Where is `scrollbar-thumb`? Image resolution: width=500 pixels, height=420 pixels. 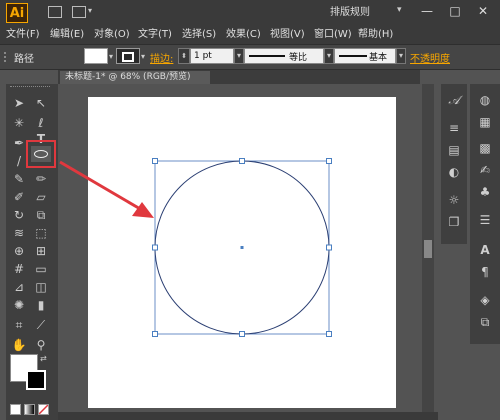
scrollbar-thumb is located at coordinates (428, 249).